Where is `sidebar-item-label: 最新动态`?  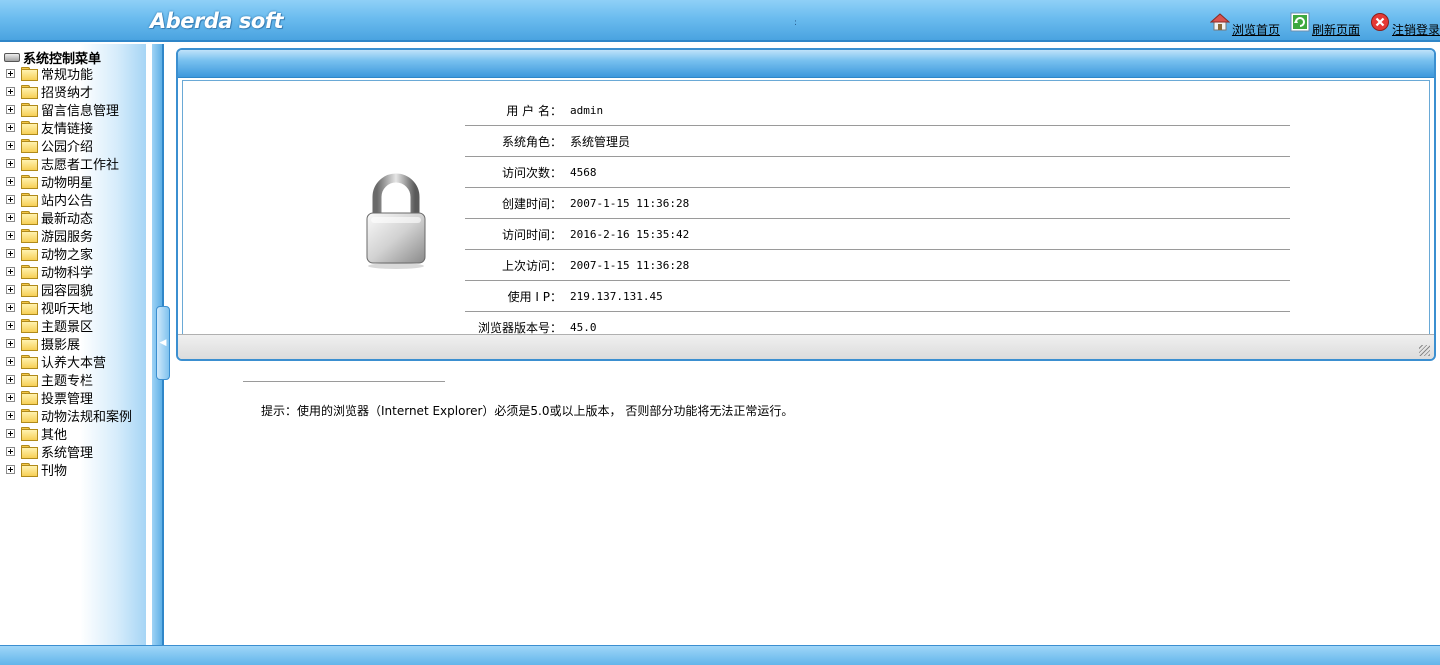
sidebar-item-label: 最新动态 is located at coordinates (67, 219).